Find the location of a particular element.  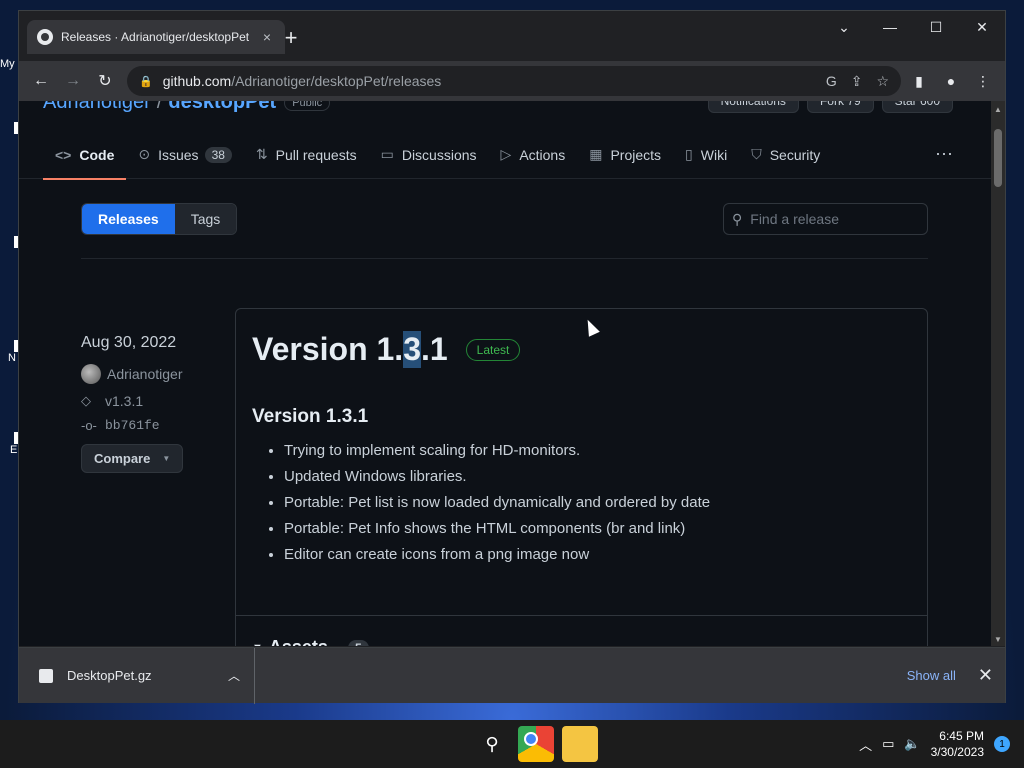

compare-button: Compare ▼ is located at coordinates (132, 458).